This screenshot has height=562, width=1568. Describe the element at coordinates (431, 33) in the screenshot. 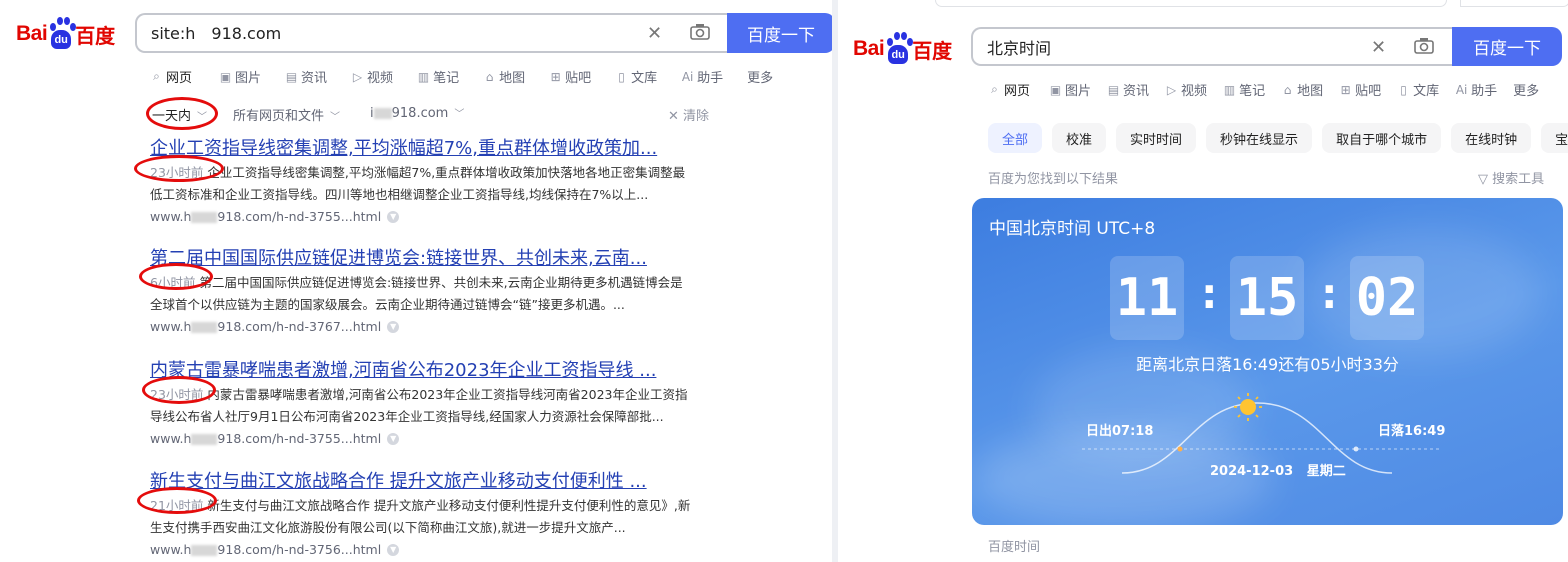

I see `search-input: site:h 918.com ✕` at that location.